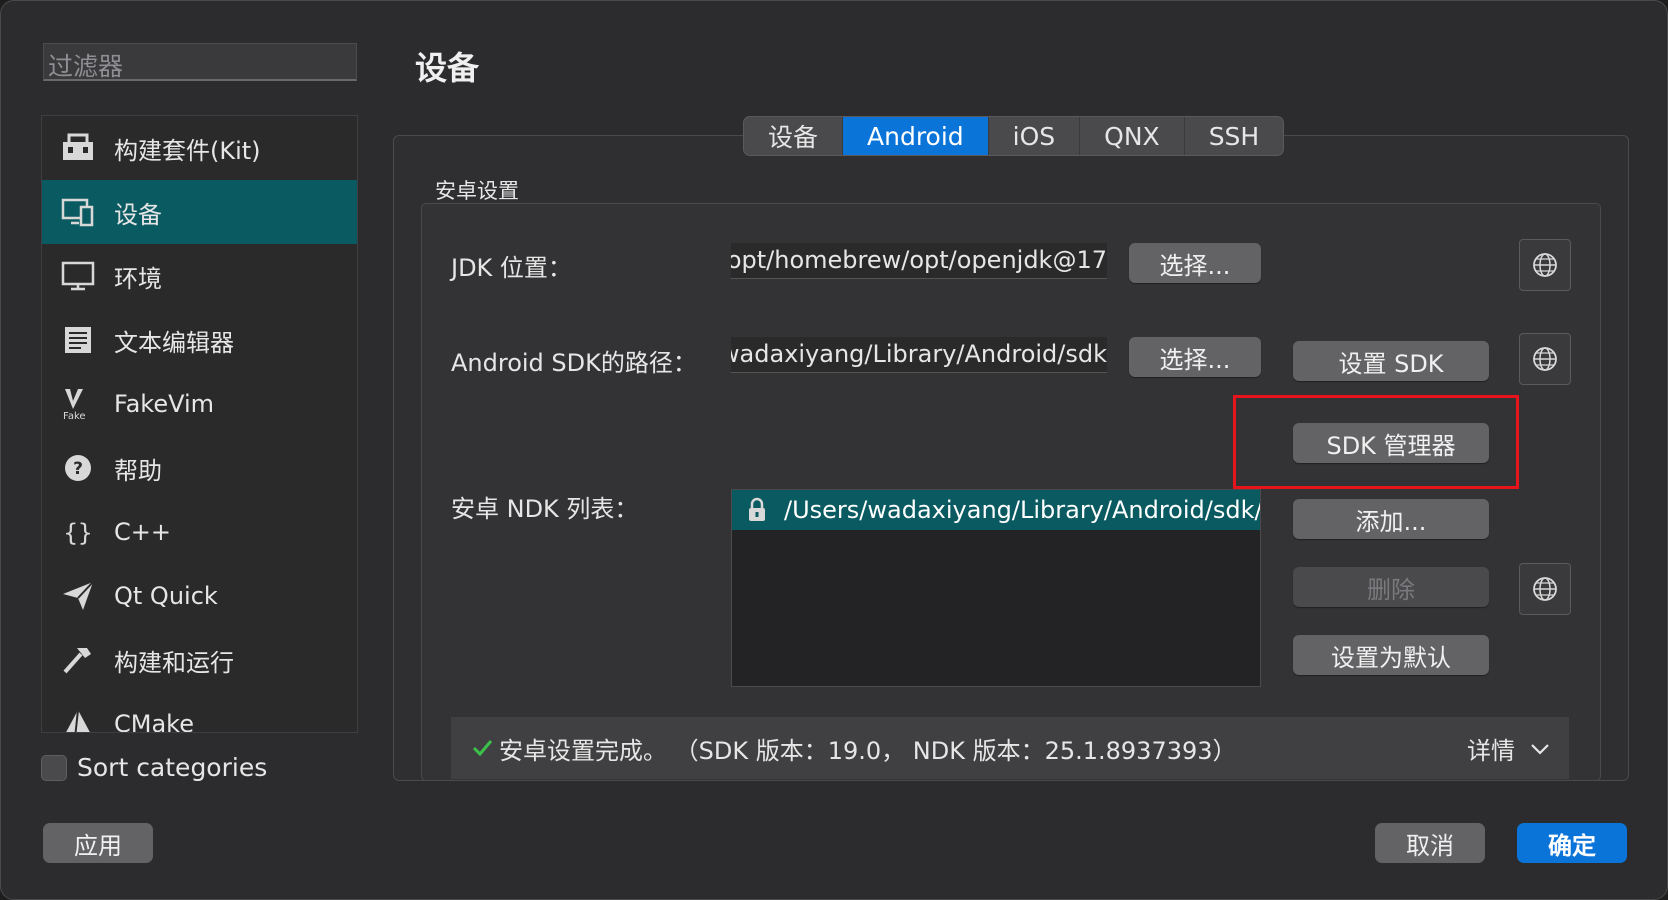 Image resolution: width=1668 pixels, height=900 pixels. I want to click on sidebar-item-label: 文本编辑器, so click(174, 342).